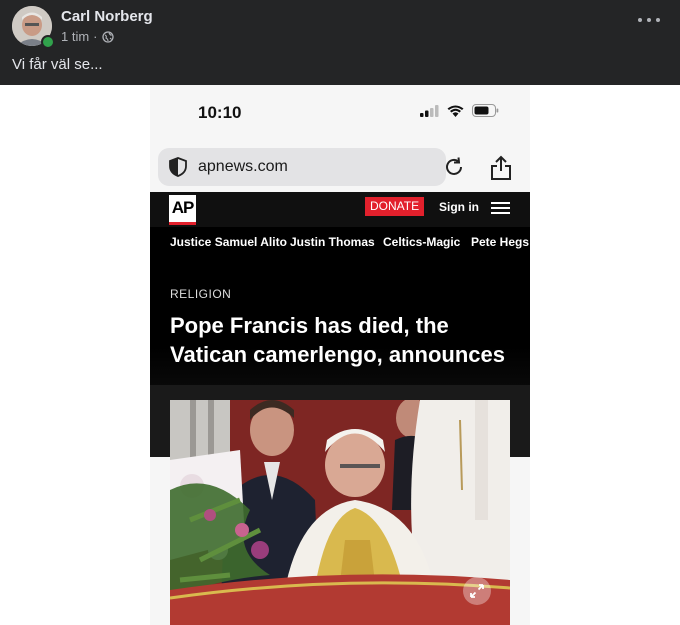 Image resolution: width=680 pixels, height=625 pixels. Describe the element at coordinates (421, 242) in the screenshot. I see `topic-link: Celtics-Magic` at that location.